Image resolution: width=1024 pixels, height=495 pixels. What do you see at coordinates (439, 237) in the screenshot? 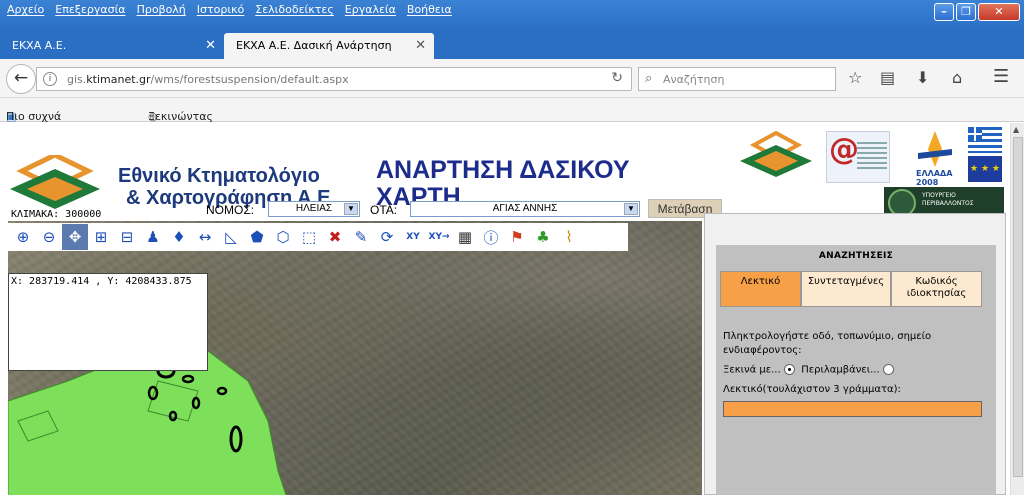
I see `xy-goto-icon: XY→` at bounding box center [439, 237].